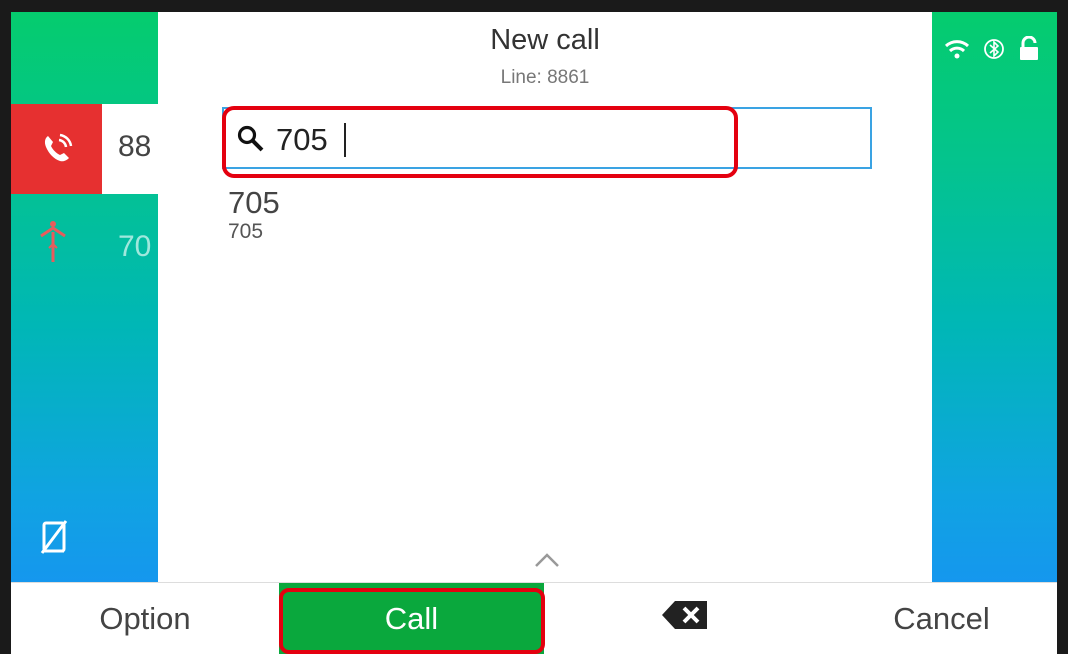  What do you see at coordinates (56, 149) in the screenshot?
I see `phone-ringing-icon` at bounding box center [56, 149].